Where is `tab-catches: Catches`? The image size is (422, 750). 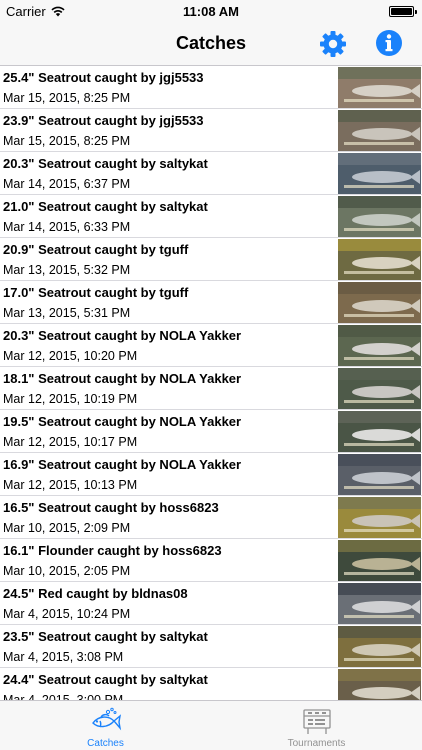 tab-catches: Catches is located at coordinates (105, 725).